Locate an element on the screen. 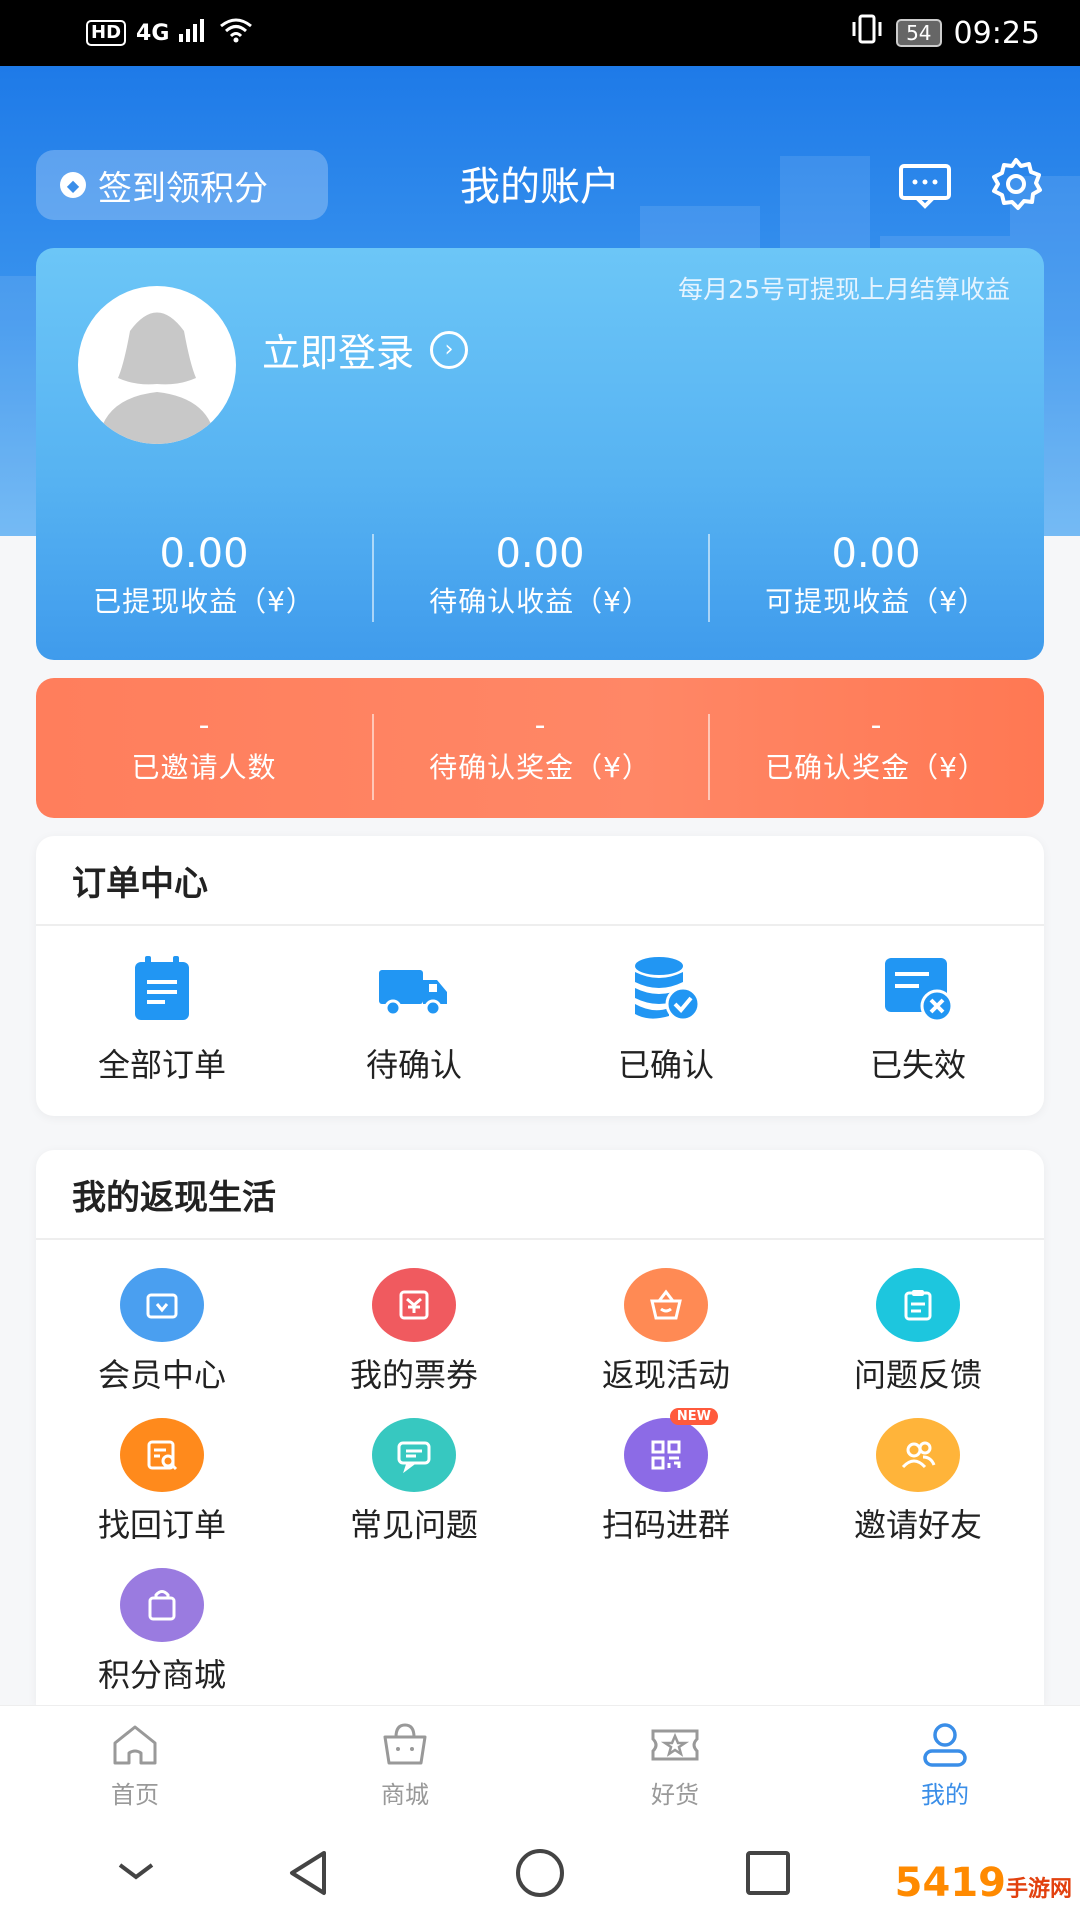 Image resolution: width=1080 pixels, height=1920 pixels. section-title: 我的返现生活 is located at coordinates (540, 1195).